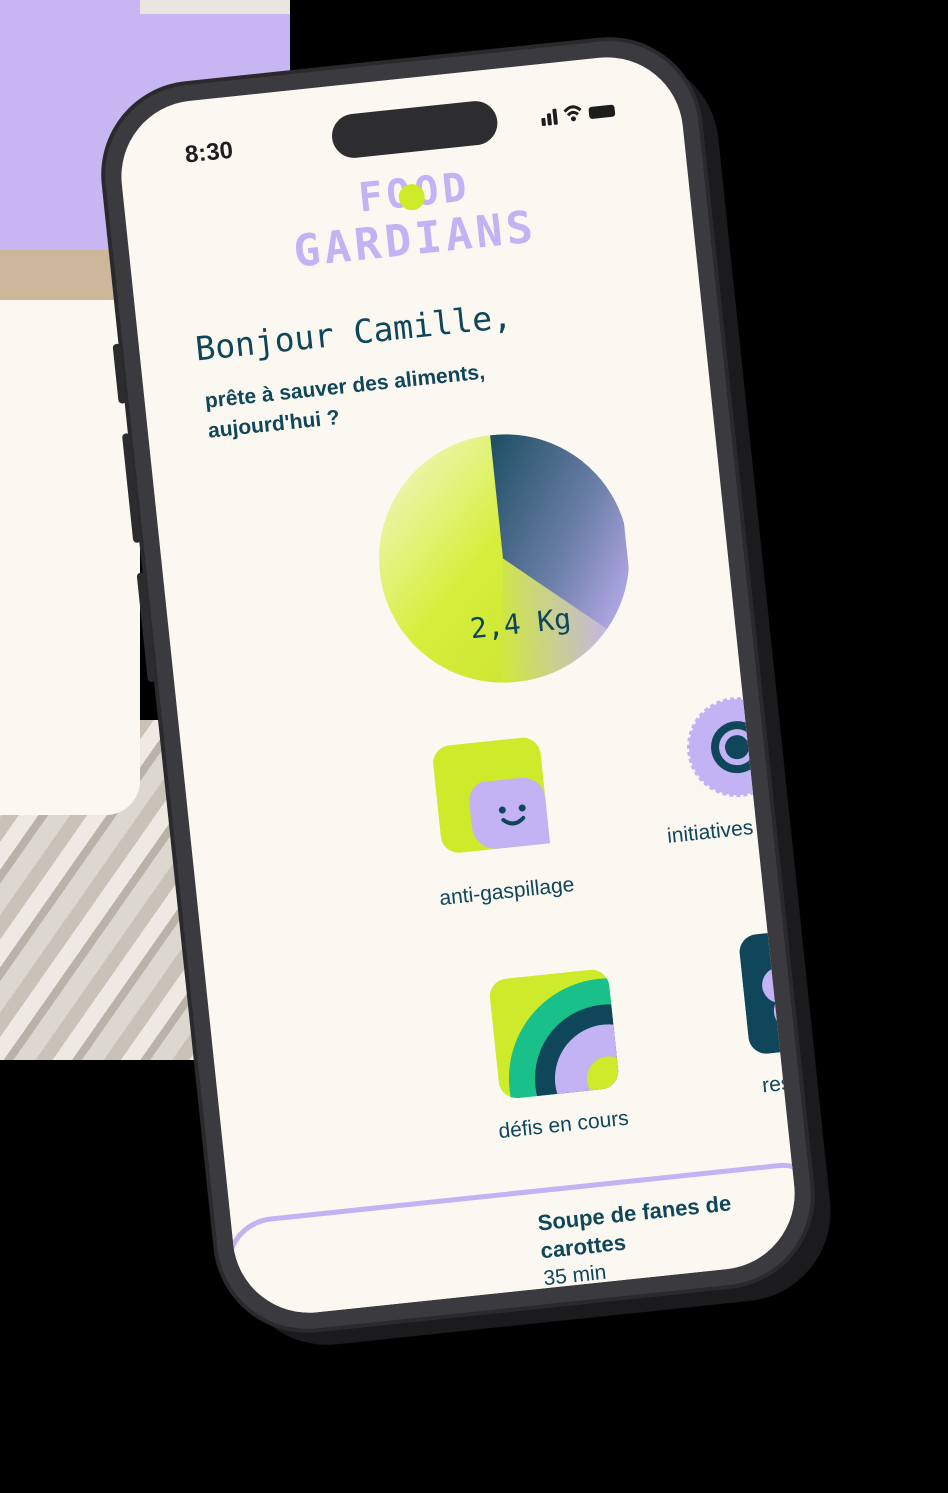  Describe the element at coordinates (575, 1275) in the screenshot. I see `recipe-time: 35 min` at that location.